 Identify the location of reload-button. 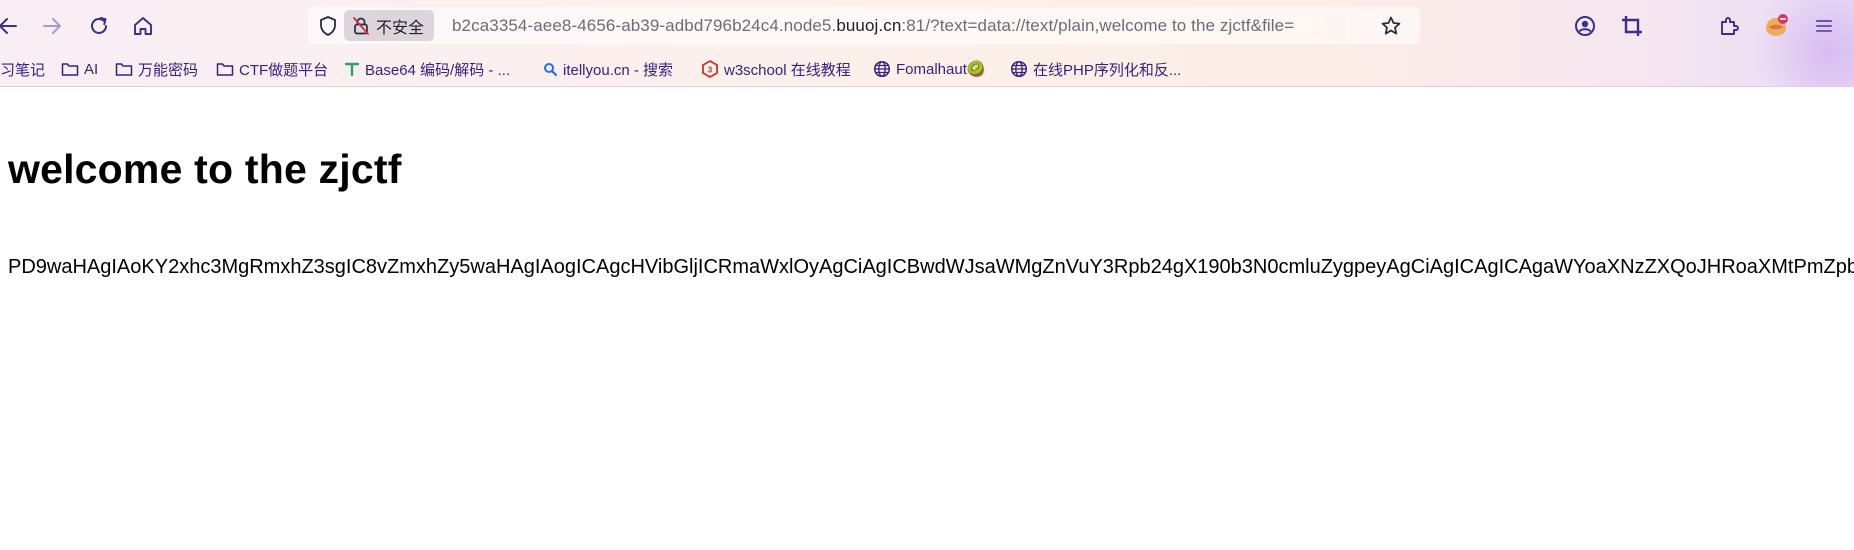
(99, 26).